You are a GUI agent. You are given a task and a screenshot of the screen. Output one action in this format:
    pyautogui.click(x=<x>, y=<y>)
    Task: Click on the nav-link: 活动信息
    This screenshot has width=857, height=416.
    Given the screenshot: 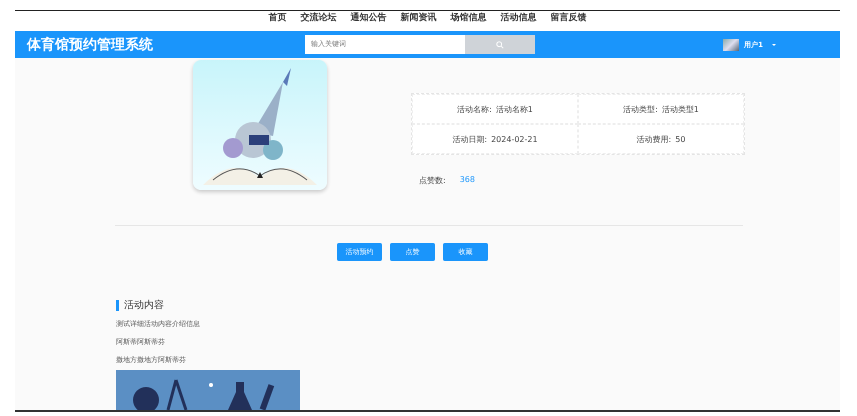 What is the action you would take?
    pyautogui.click(x=518, y=18)
    